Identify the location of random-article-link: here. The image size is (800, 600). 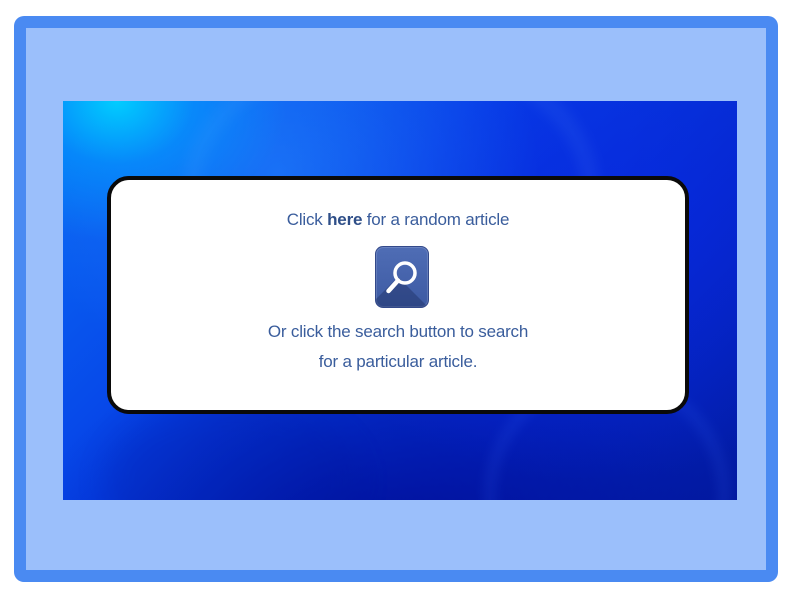
(344, 219).